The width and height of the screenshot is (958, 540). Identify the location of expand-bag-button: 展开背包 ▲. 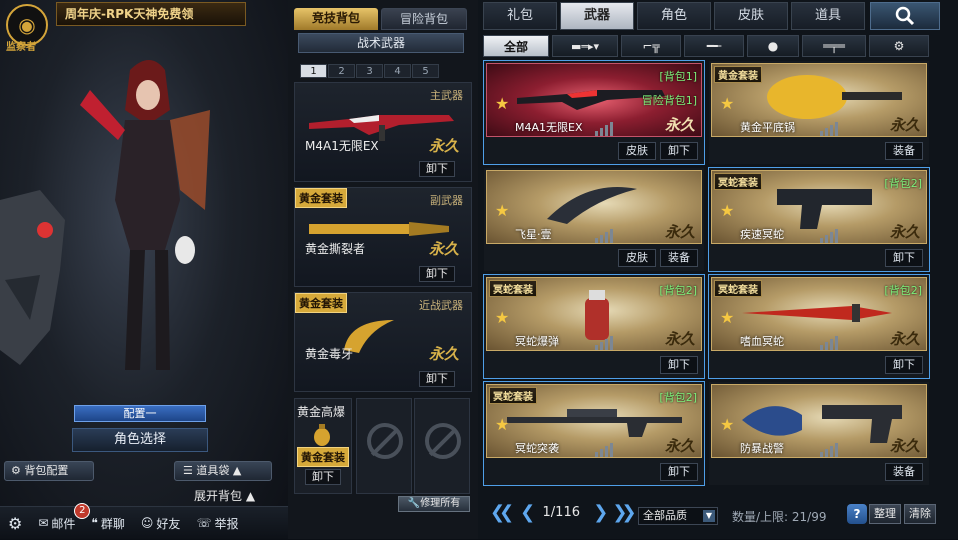
(224, 495).